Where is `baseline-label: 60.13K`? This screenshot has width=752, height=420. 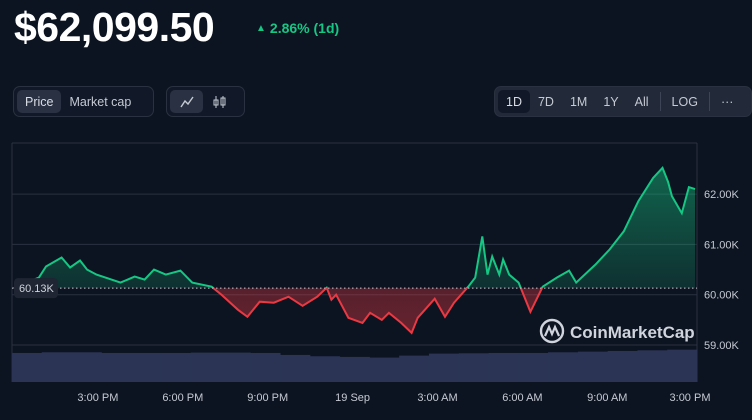 baseline-label: 60.13K is located at coordinates (37, 289).